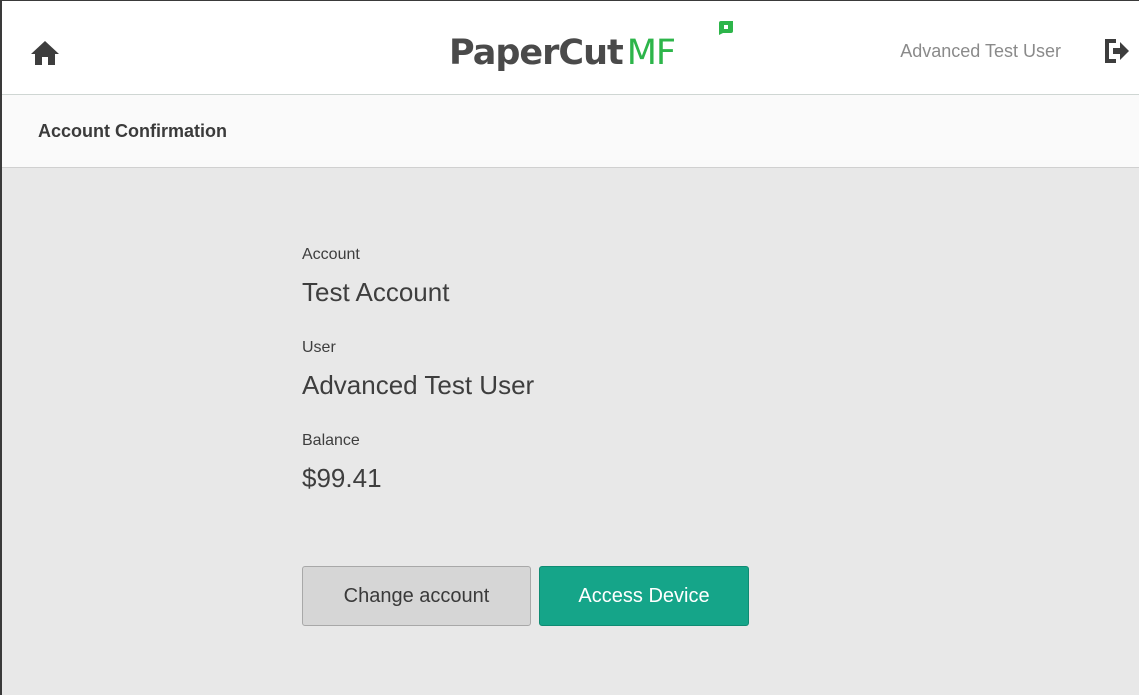 Image resolution: width=1139 pixels, height=695 pixels. What do you see at coordinates (376, 292) in the screenshot?
I see `account-value: Test Account` at bounding box center [376, 292].